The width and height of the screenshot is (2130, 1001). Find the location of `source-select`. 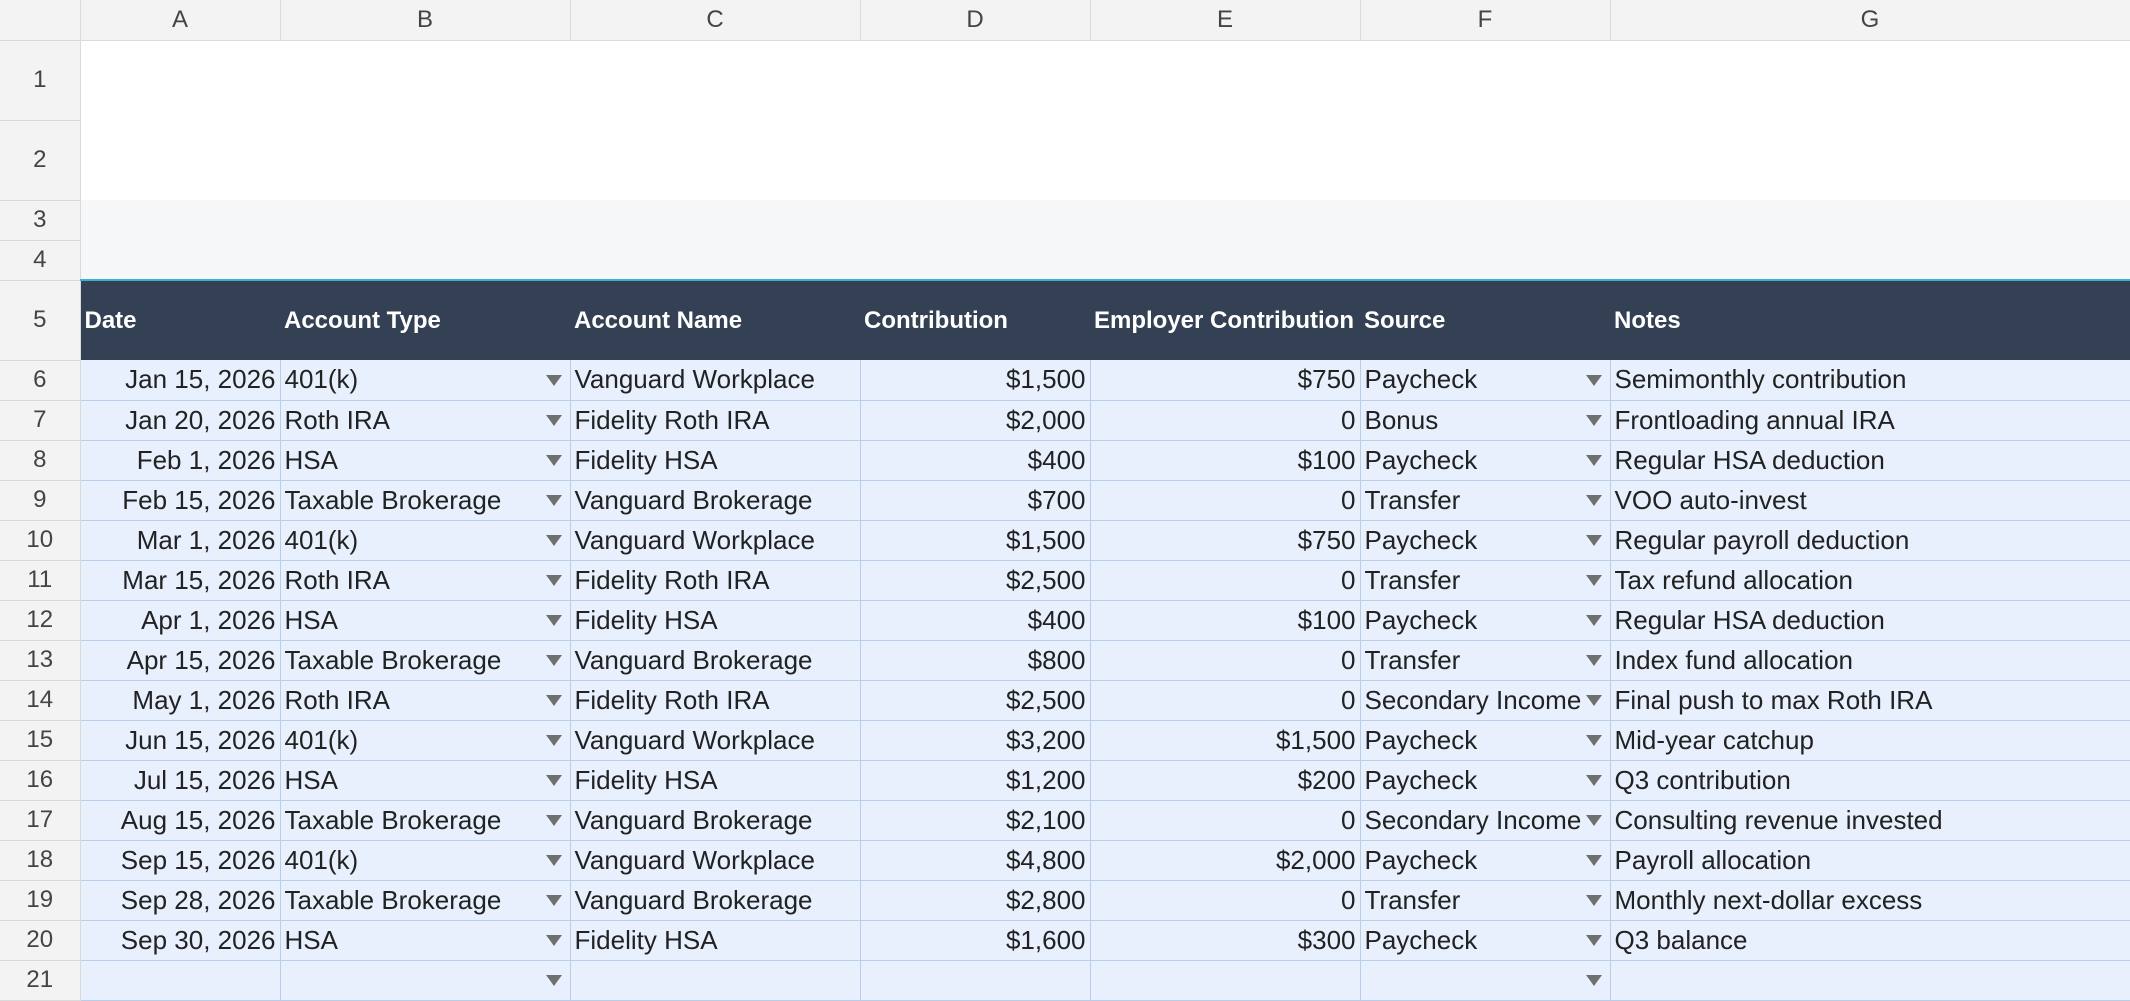

source-select is located at coordinates (1485, 980).